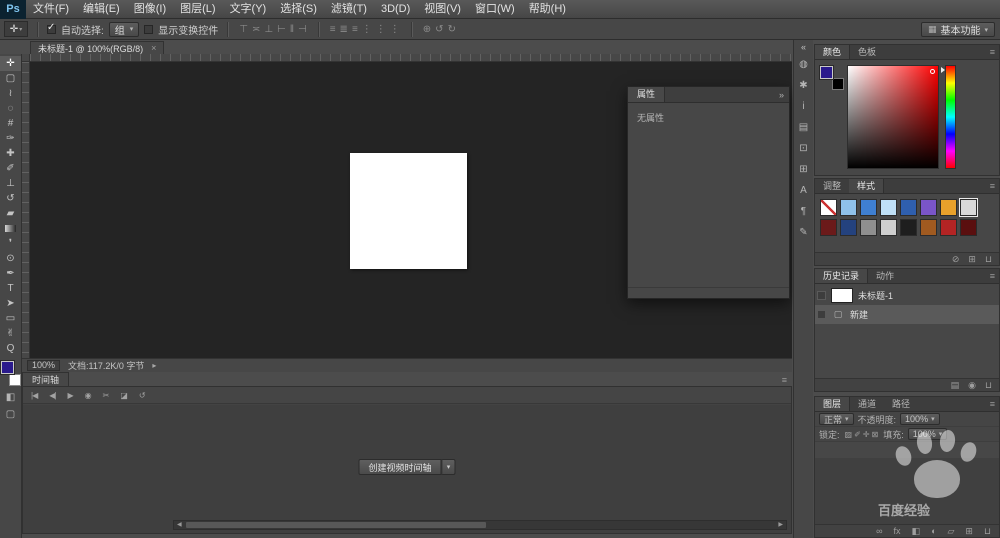 Image resolution: width=1000 pixels, height=538 pixels. What do you see at coordinates (97, 47) in the screenshot?
I see `document-tab: 未标题-1 @ 100%(RGB/8) ×` at bounding box center [97, 47].